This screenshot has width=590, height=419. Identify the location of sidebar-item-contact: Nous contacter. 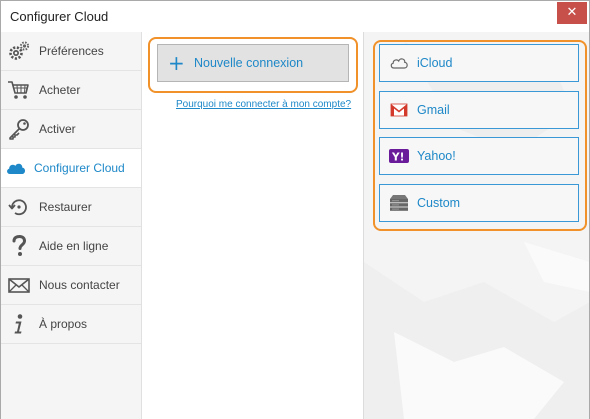
(71, 285).